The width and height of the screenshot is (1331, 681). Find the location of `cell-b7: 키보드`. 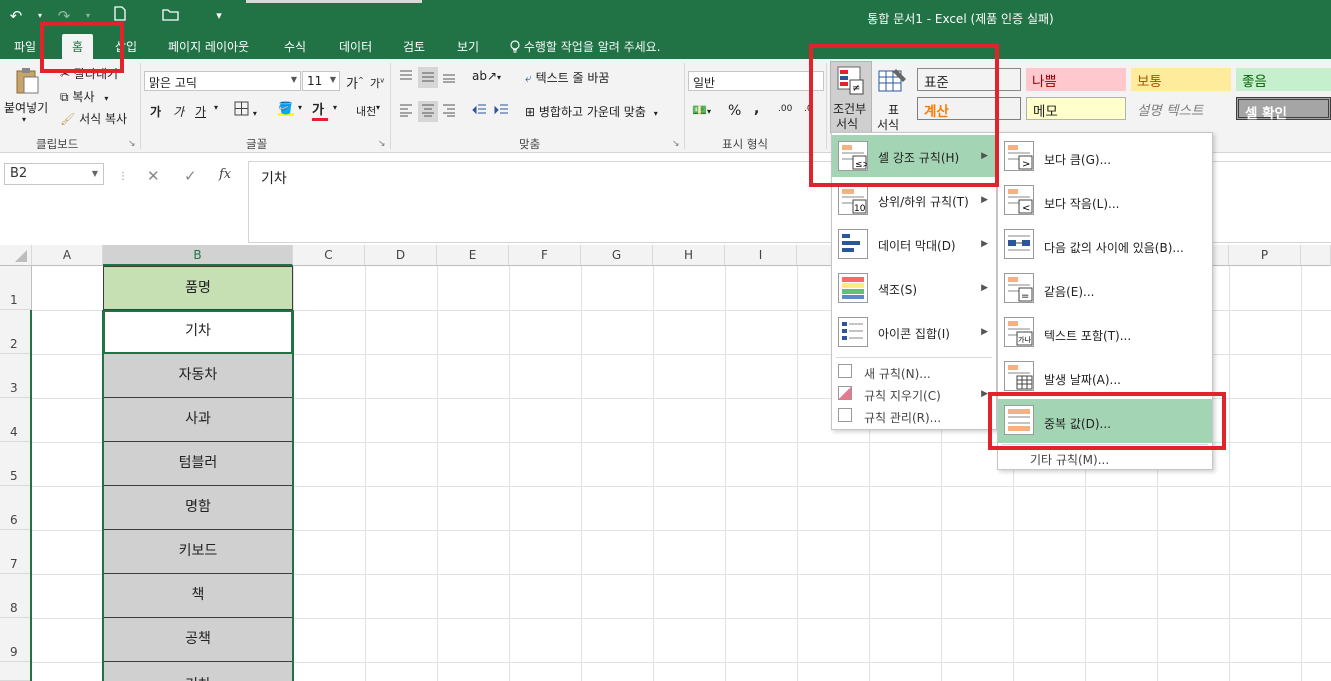

cell-b7: 키보드 is located at coordinates (198, 552).